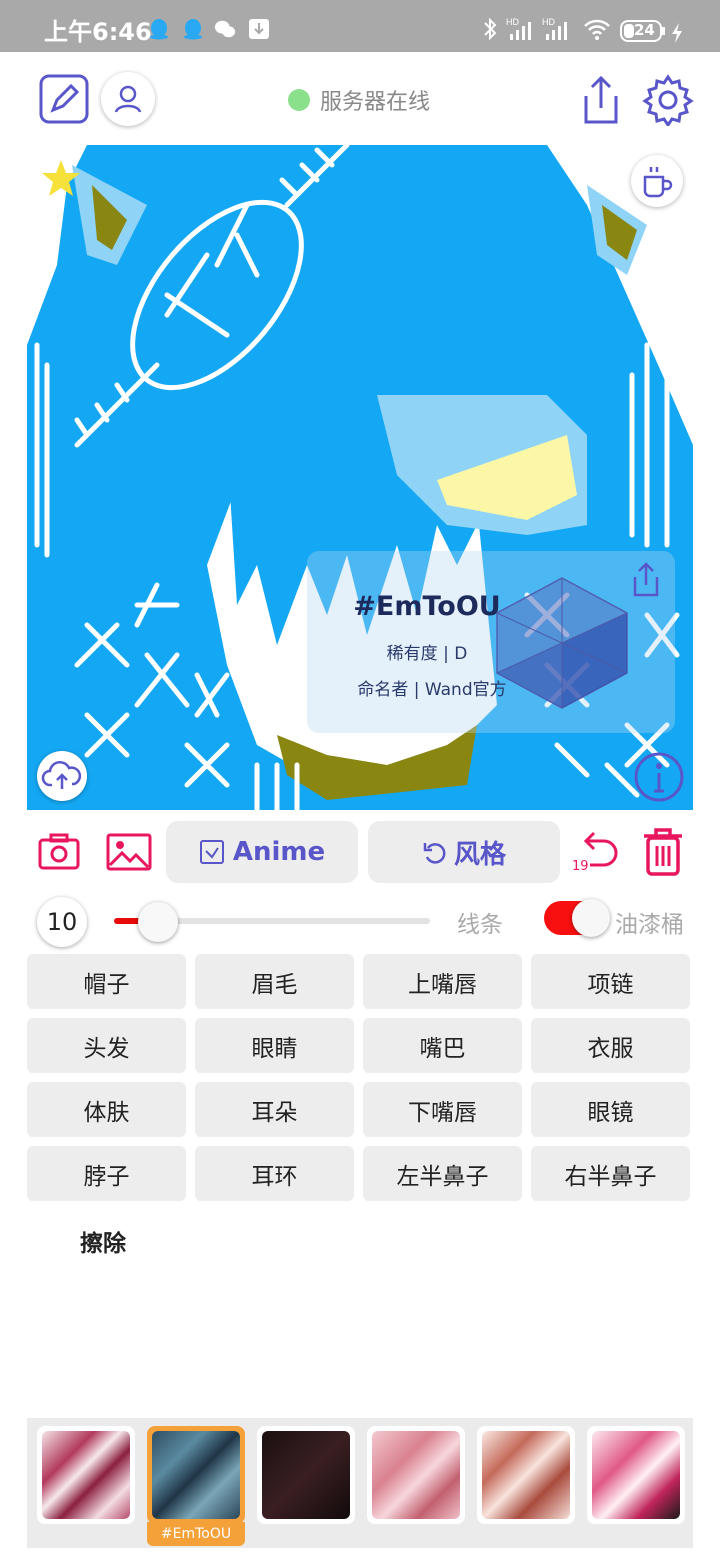 The height and width of the screenshot is (1560, 720). Describe the element at coordinates (554, 28) in the screenshot. I see `signal-icon-2: HD` at that location.